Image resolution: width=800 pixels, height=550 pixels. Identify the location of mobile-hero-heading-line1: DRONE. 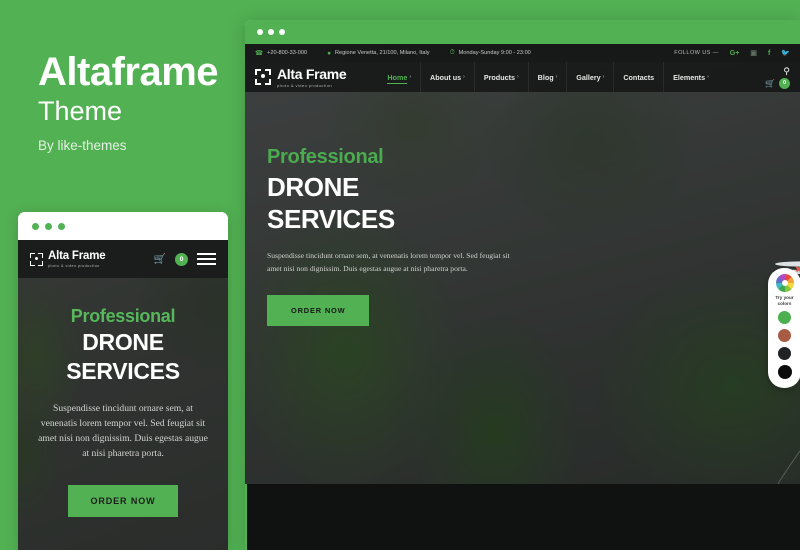
(123, 342).